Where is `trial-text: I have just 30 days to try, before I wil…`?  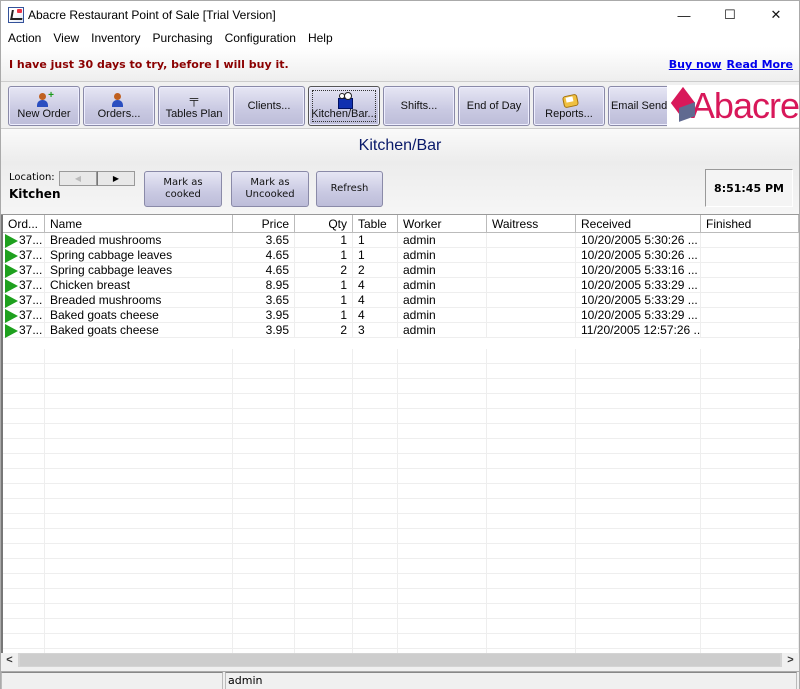 trial-text: I have just 30 days to try, before I wil… is located at coordinates (149, 64).